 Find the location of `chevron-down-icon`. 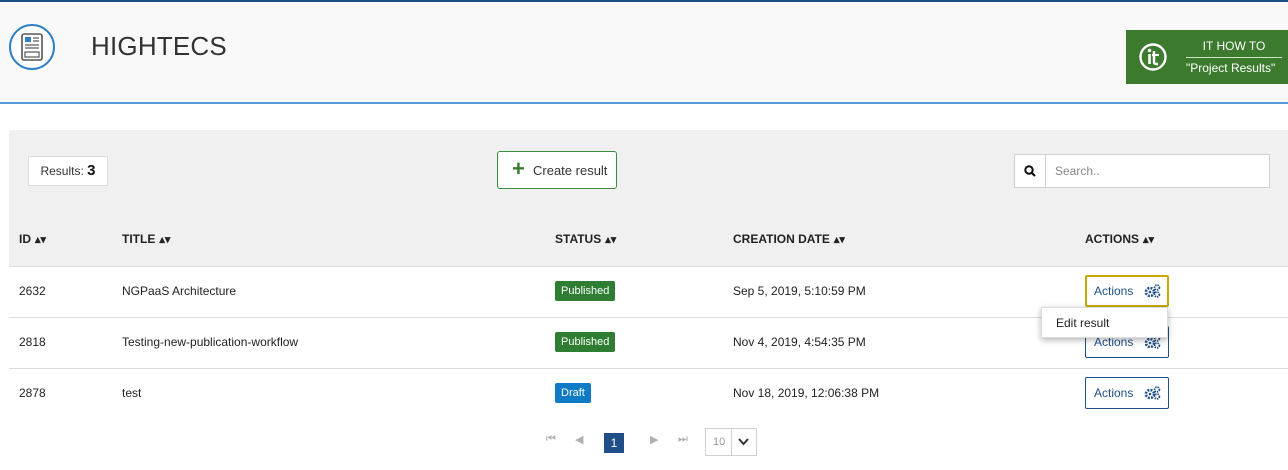

chevron-down-icon is located at coordinates (743, 442).